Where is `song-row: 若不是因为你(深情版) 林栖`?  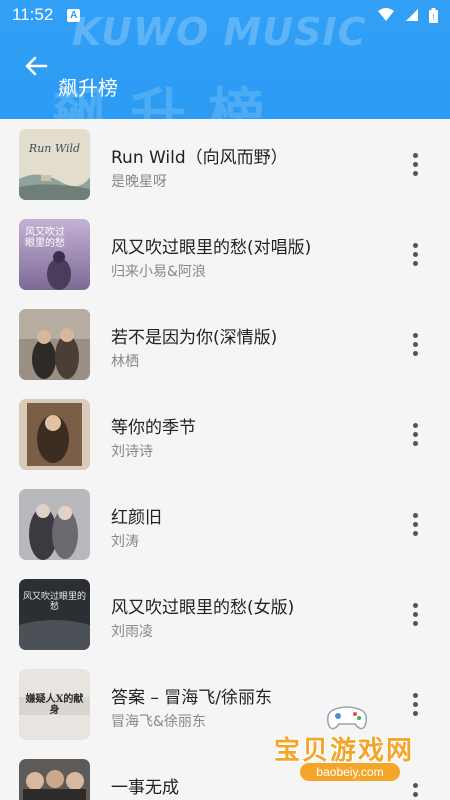
song-row: 若不是因为你(深情版) 林栖 is located at coordinates (225, 344).